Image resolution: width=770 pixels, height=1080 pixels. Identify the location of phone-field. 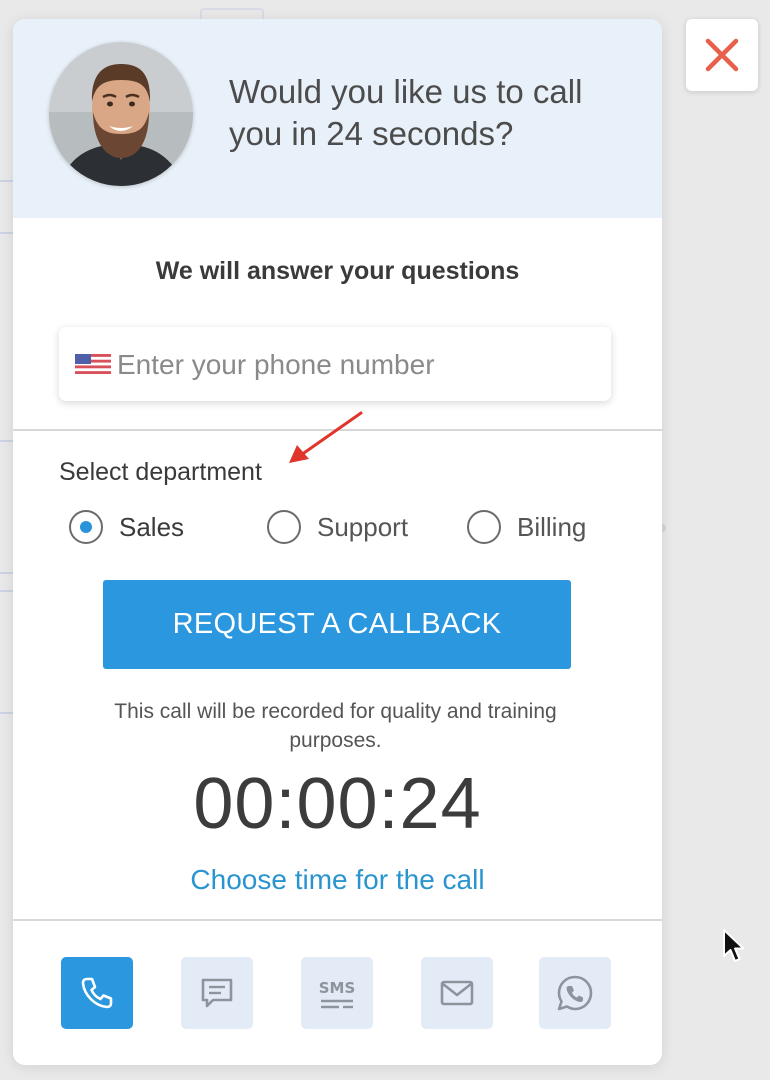
(335, 365).